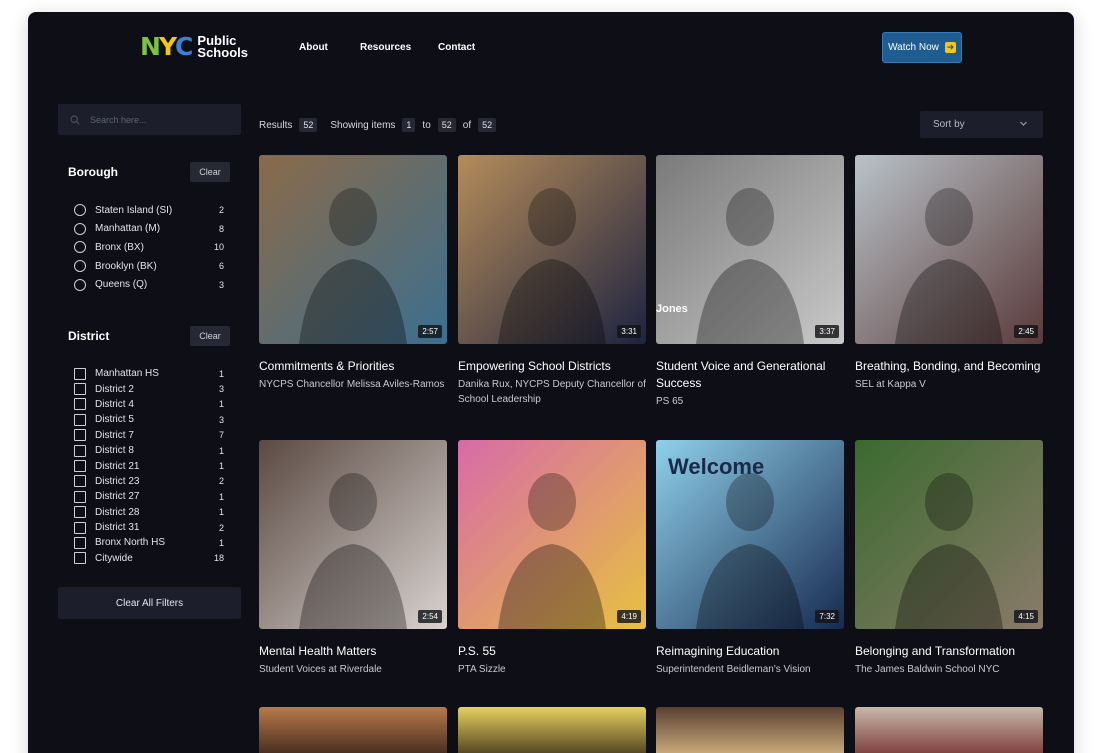 The image size is (1102, 753). Describe the element at coordinates (750, 375) in the screenshot. I see `video-title: Student Voice and Generational Success` at that location.